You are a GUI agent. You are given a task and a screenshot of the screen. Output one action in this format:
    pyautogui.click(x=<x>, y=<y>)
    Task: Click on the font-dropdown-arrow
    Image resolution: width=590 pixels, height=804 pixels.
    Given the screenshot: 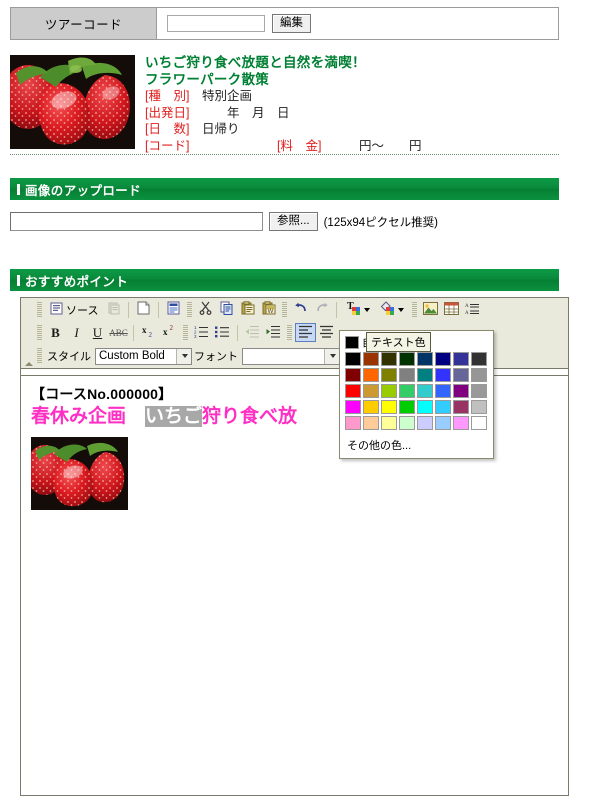 What is the action you would take?
    pyautogui.click(x=331, y=356)
    